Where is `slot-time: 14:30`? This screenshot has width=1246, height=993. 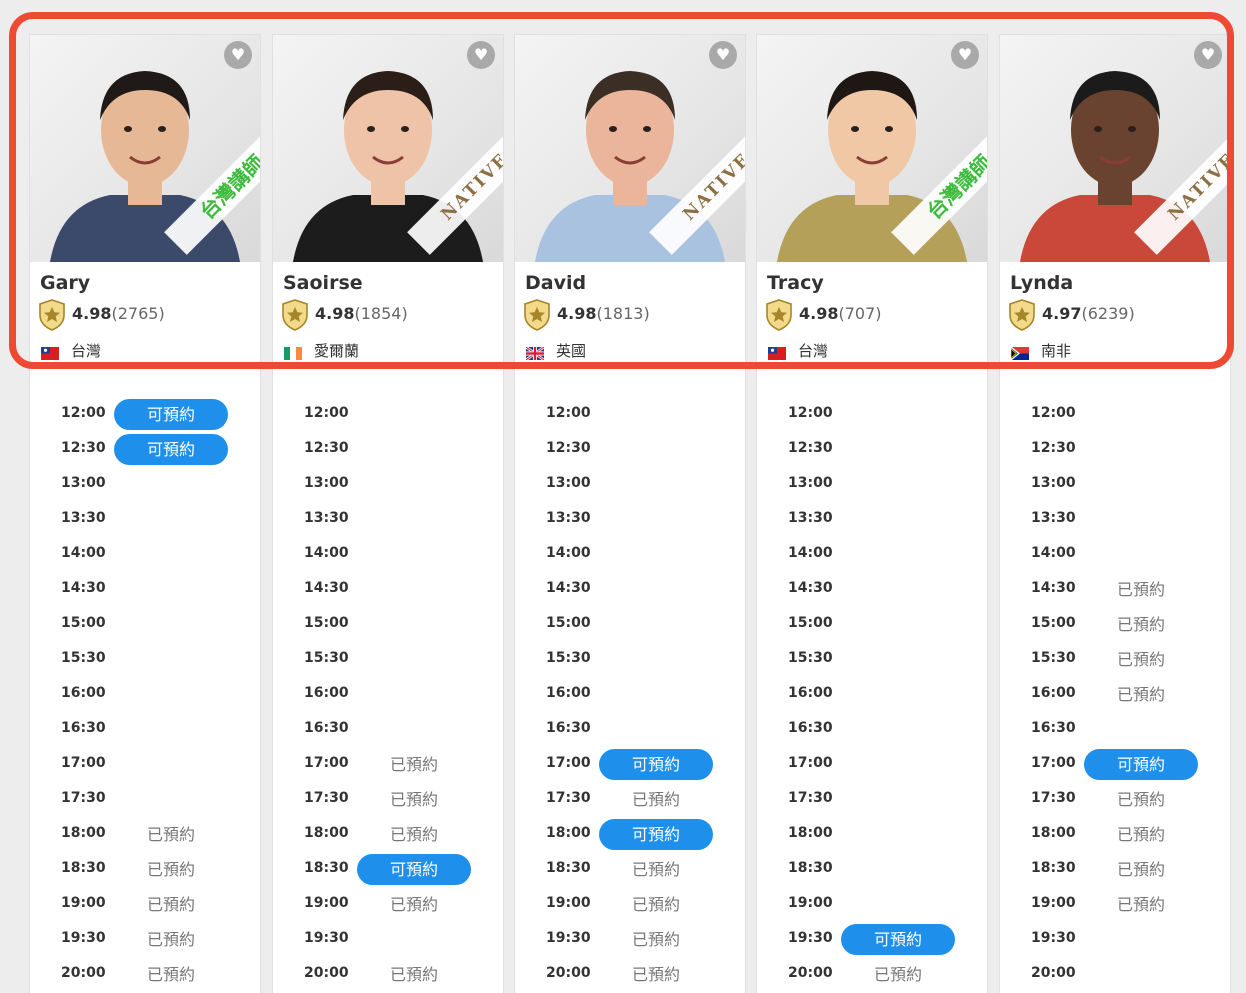 slot-time: 14:30 is located at coordinates (810, 588).